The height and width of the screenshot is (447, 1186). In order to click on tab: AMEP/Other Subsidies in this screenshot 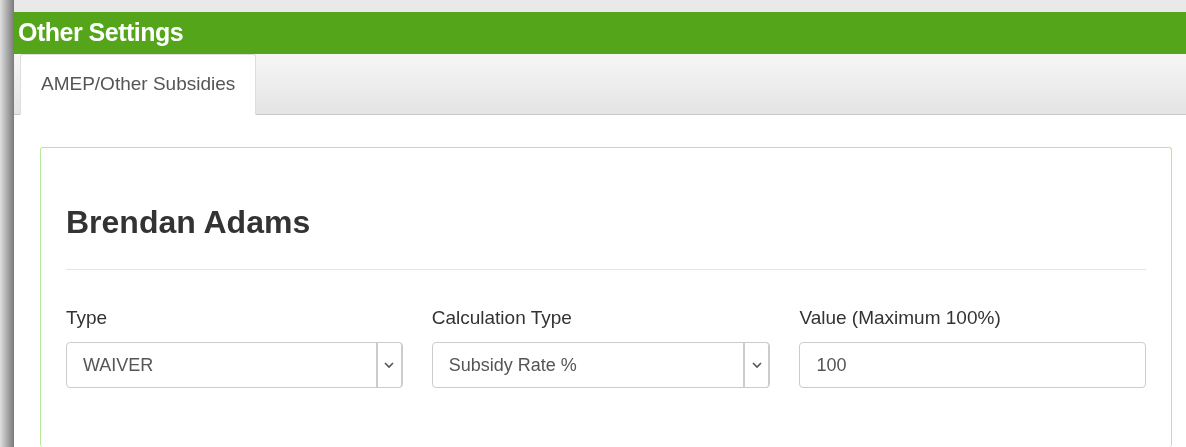, I will do `click(138, 84)`.